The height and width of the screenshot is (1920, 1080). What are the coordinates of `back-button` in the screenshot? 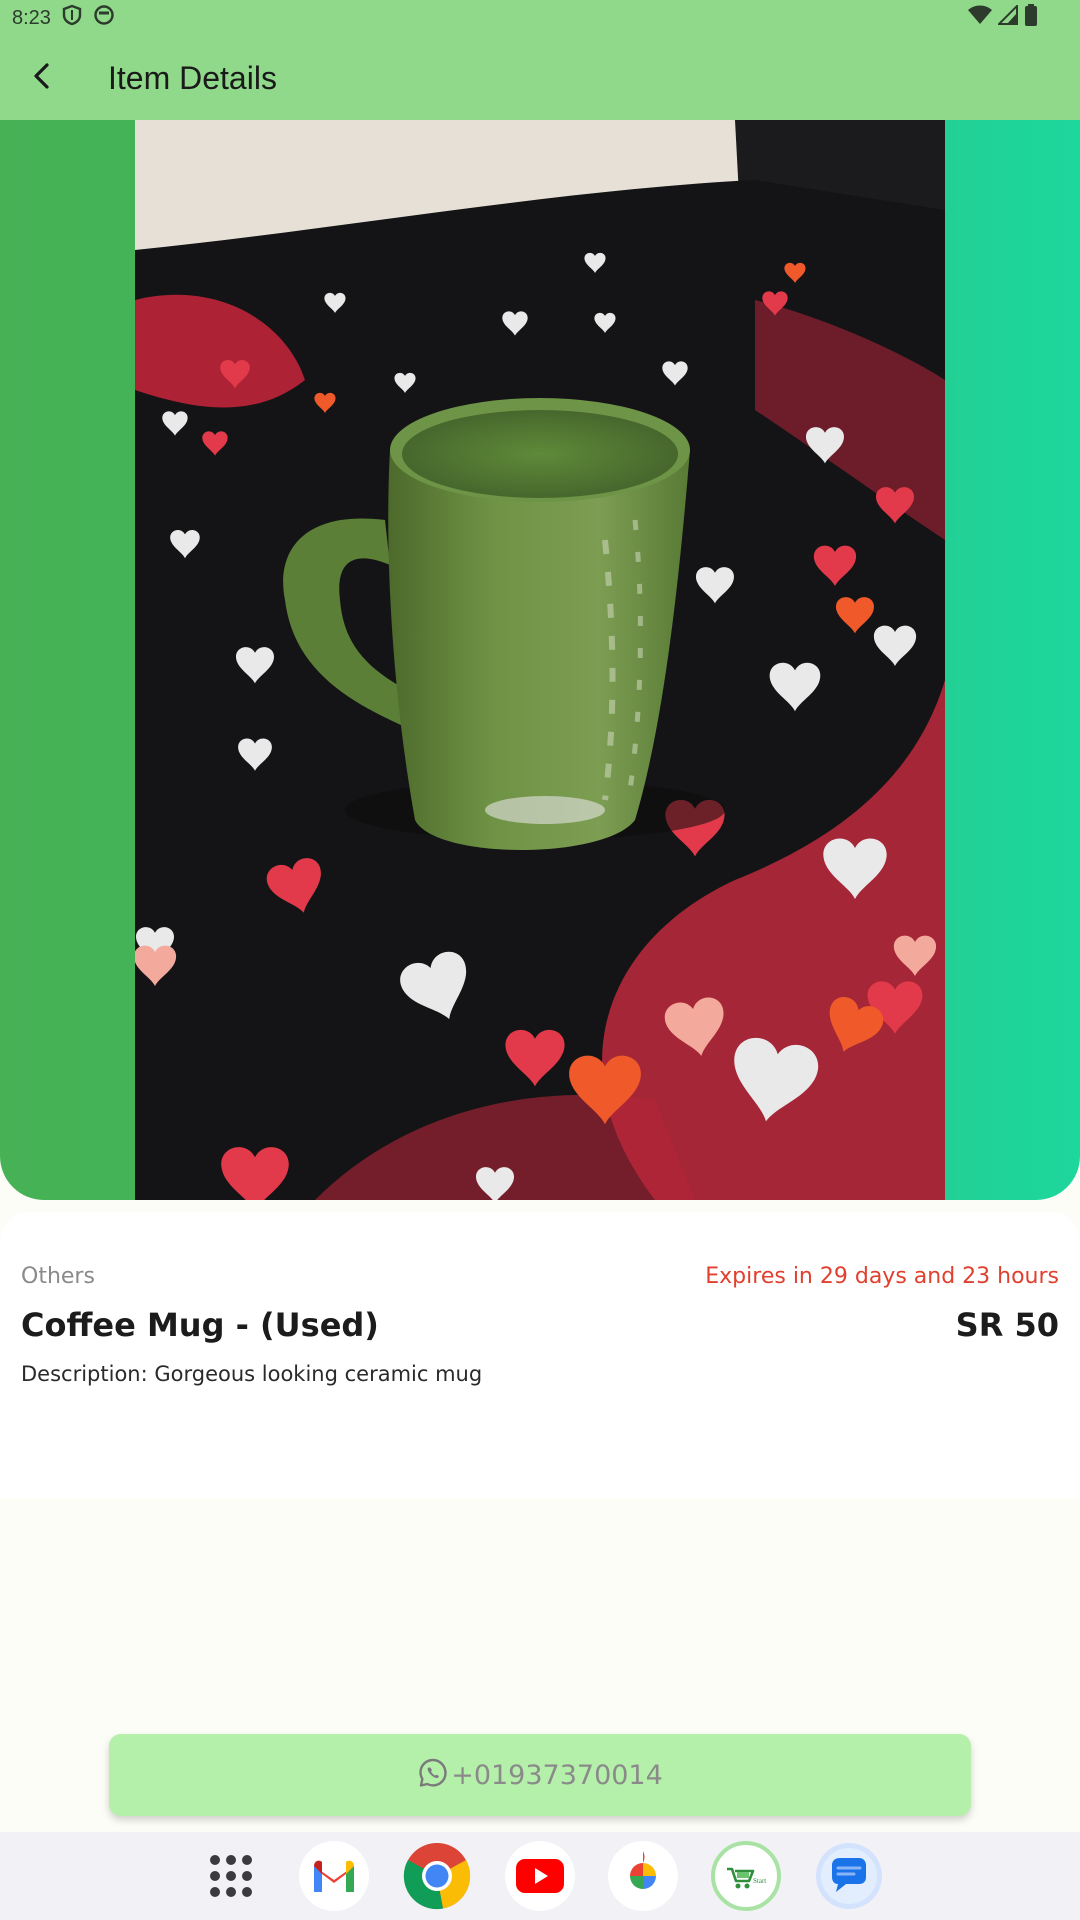 It's located at (42, 78).